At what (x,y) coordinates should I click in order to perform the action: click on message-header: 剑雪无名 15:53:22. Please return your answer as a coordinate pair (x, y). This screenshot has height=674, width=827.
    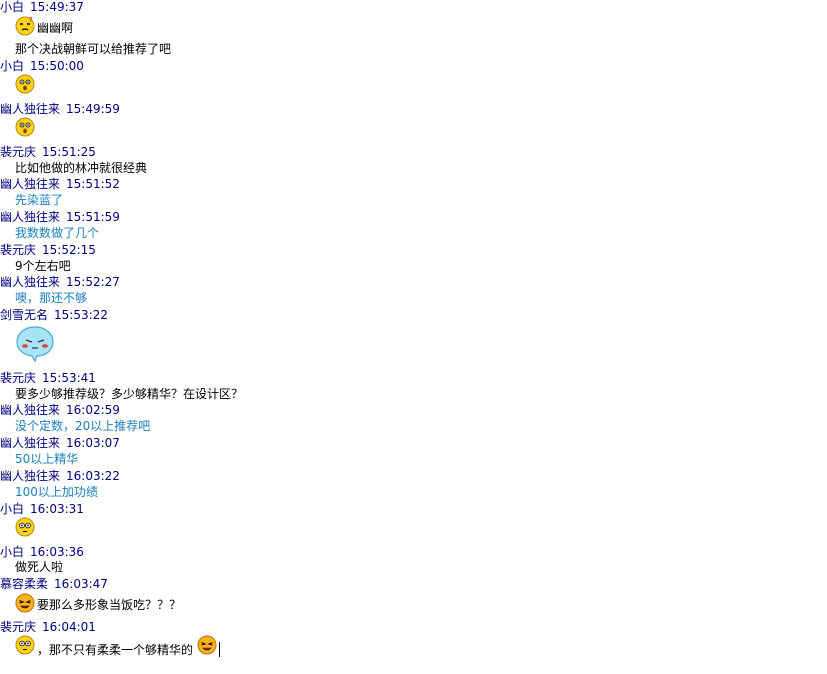
    Looking at the image, I should click on (54, 315).